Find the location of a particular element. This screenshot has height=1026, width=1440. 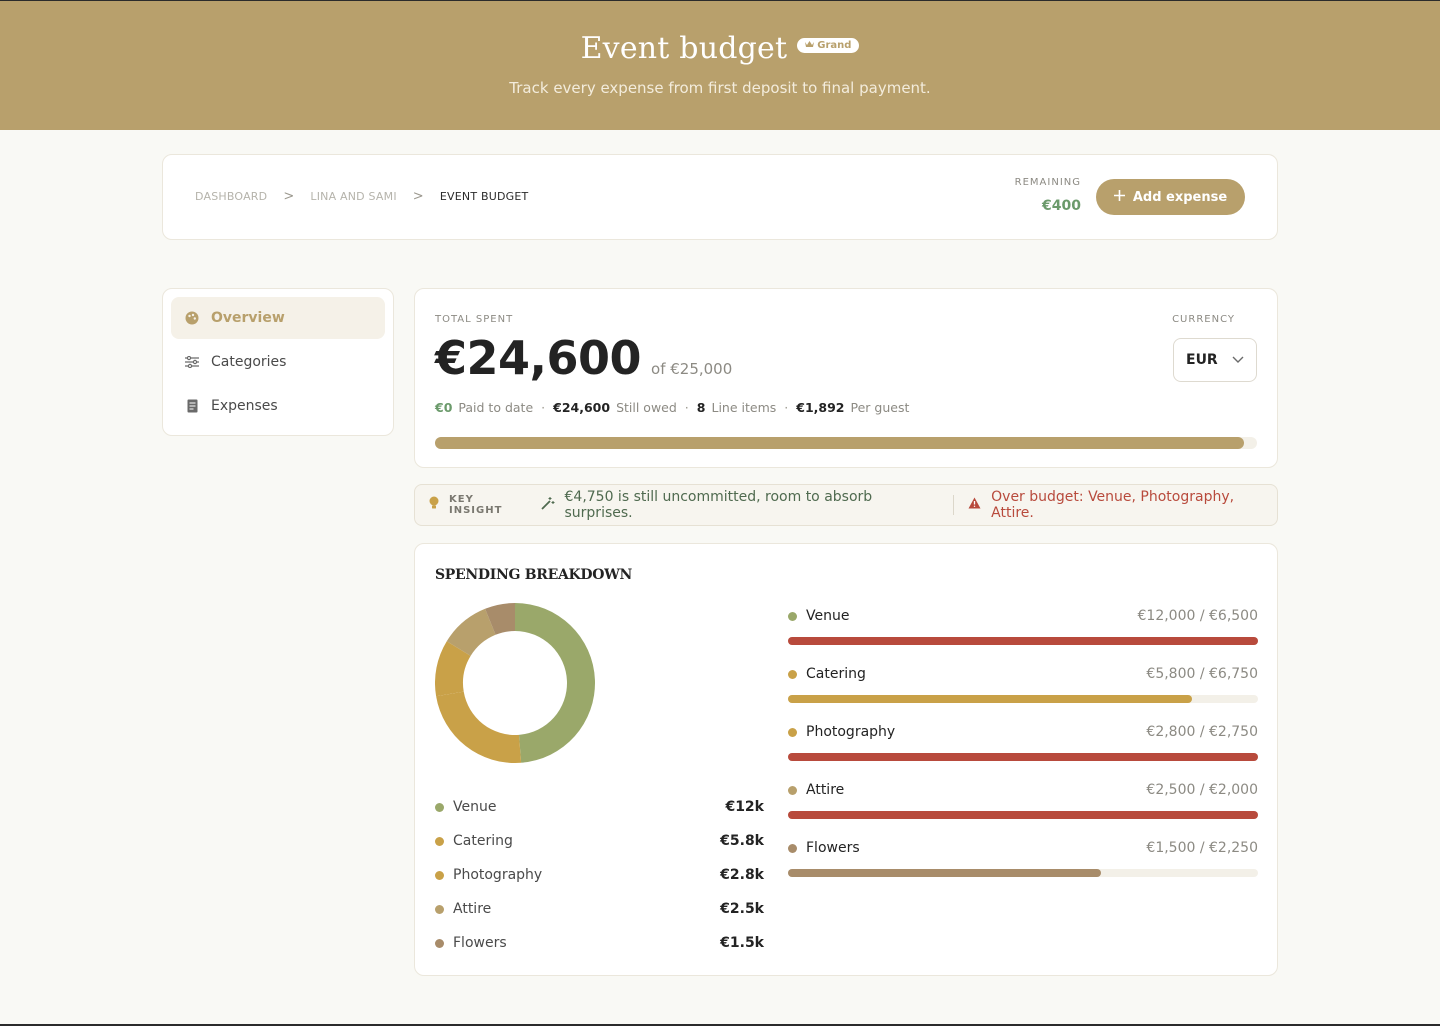

sidebar-item-categories: Categories is located at coordinates (278, 362).